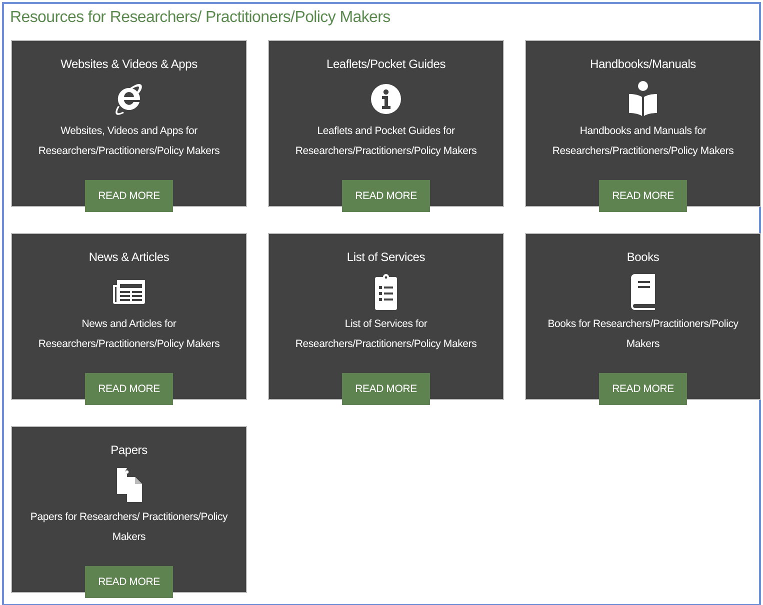  Describe the element at coordinates (200, 18) in the screenshot. I see `page-heading: Resources for Researchers/ Practitioners/Policy Makers` at that location.